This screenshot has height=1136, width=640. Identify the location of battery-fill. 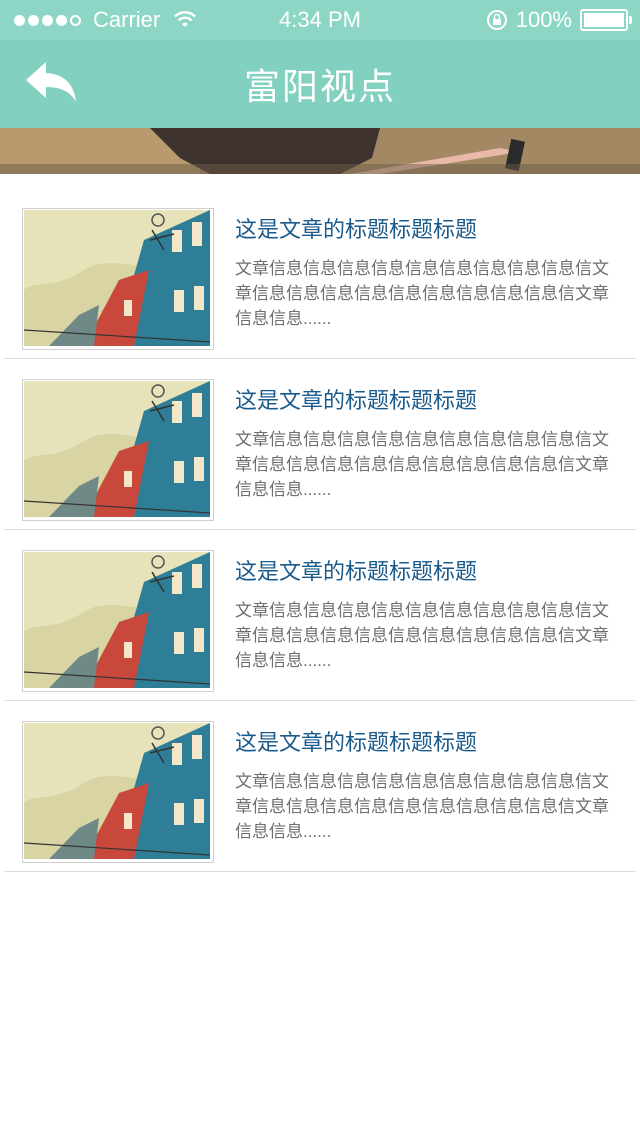
(604, 20).